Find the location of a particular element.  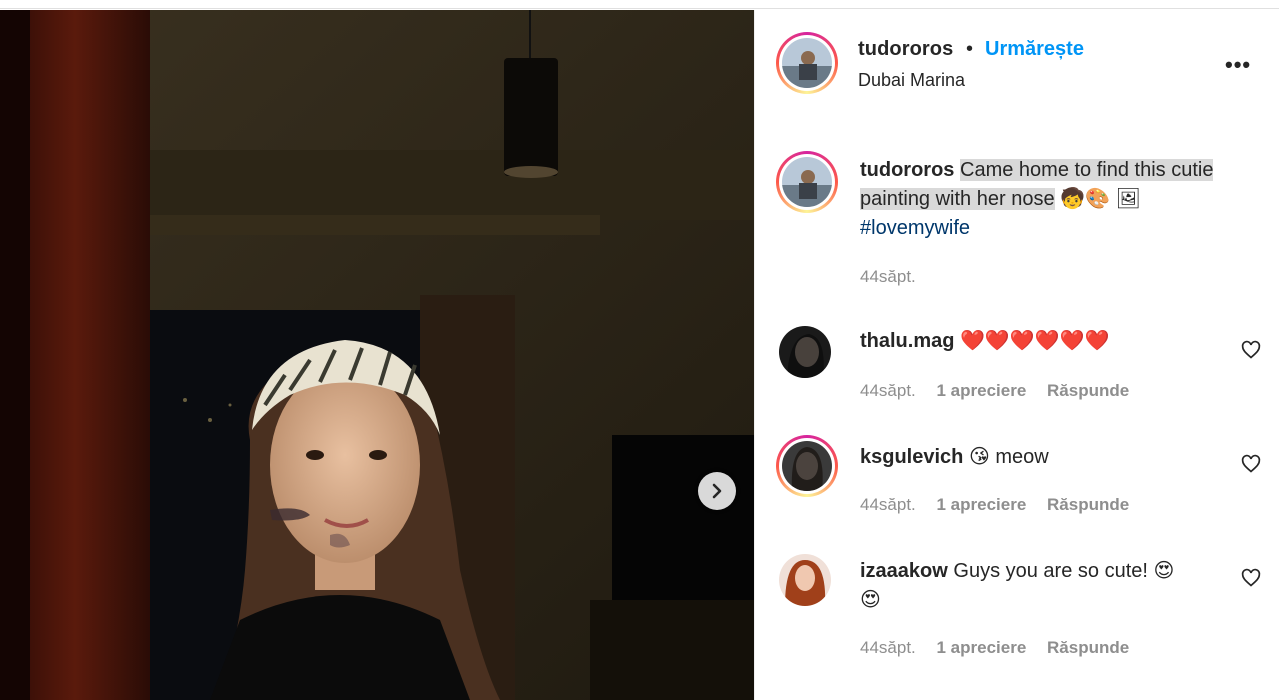

caption-username: tudororos is located at coordinates (907, 170).